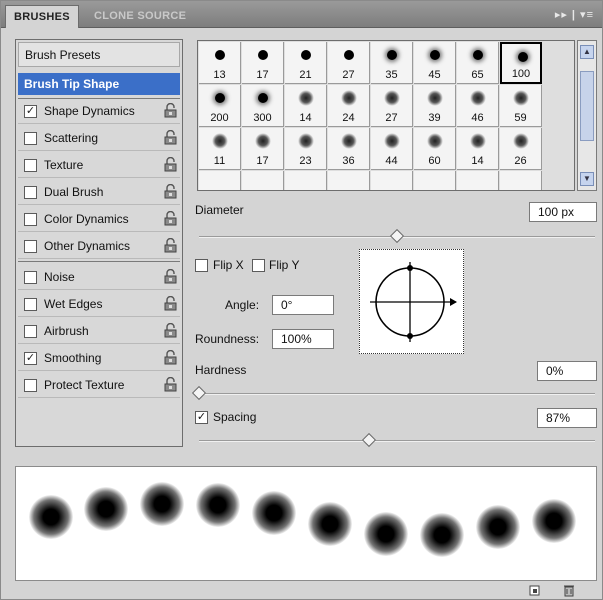 The image size is (603, 600). What do you see at coordinates (140, 16) in the screenshot?
I see `tab-clone-source: CLONE SOURCE` at bounding box center [140, 16].